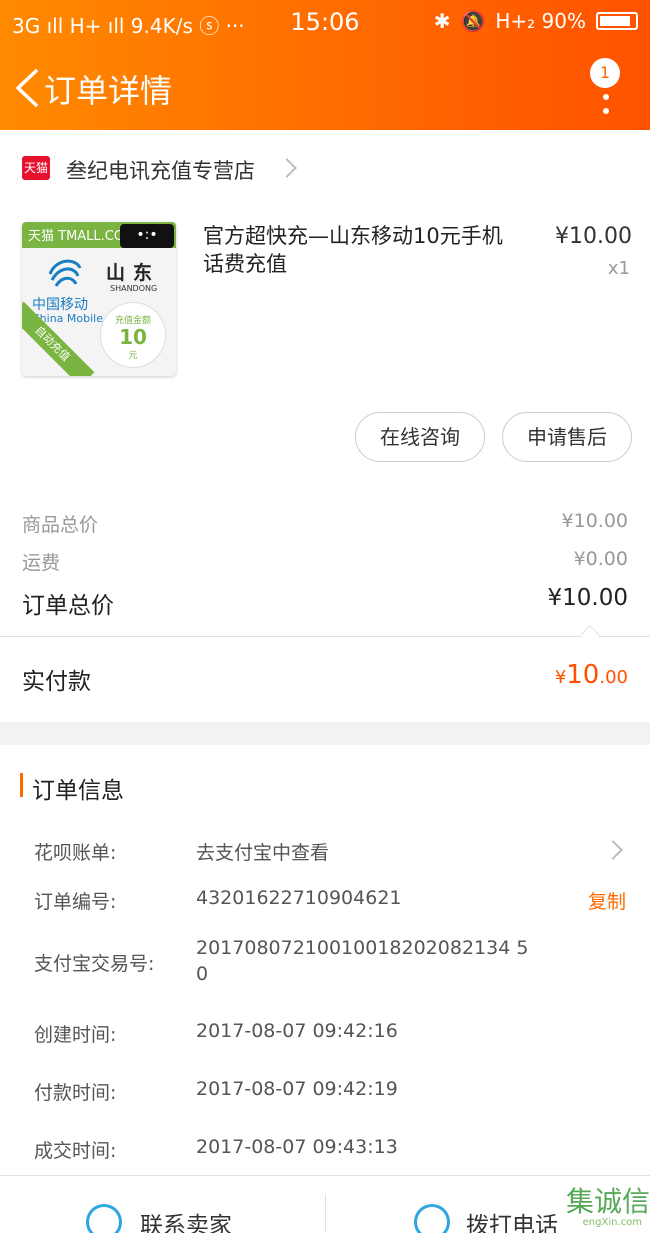 The width and height of the screenshot is (650, 1233). I want to click on created-time-value: 2017-08-07 09:42:16, so click(297, 1031).